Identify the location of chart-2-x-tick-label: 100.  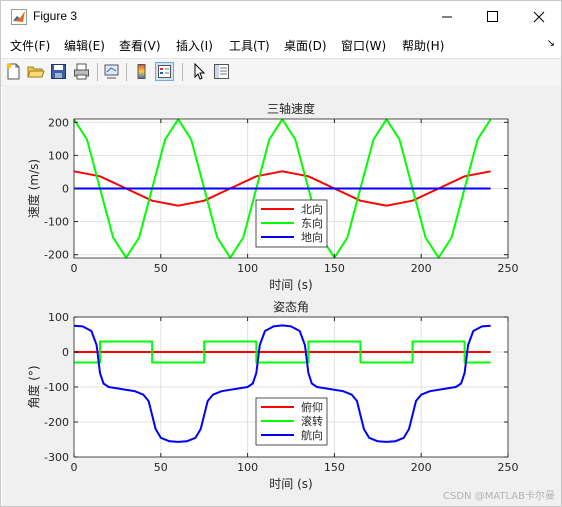
(247, 467).